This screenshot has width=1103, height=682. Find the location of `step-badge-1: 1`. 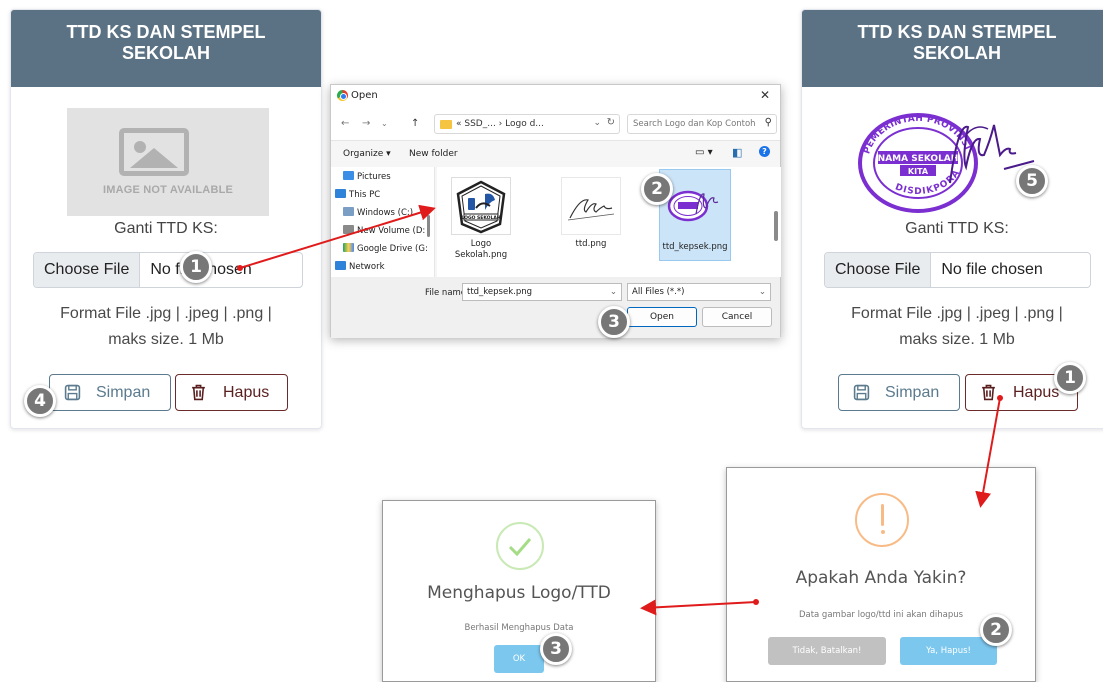

step-badge-1: 1 is located at coordinates (196, 267).